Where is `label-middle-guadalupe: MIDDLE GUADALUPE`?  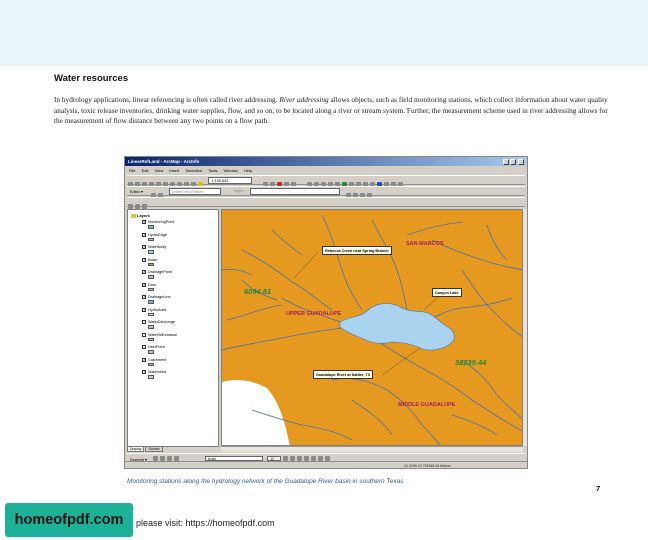 label-middle-guadalupe: MIDDLE GUADALUPE is located at coordinates (427, 405).